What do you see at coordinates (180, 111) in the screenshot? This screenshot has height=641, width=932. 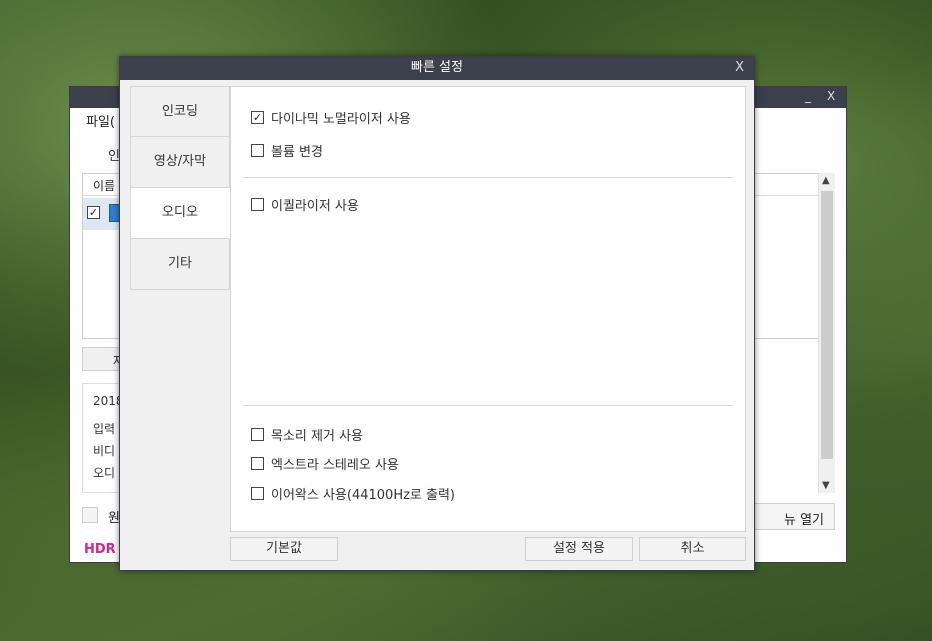 I see `tab-encoding: 인코딩` at bounding box center [180, 111].